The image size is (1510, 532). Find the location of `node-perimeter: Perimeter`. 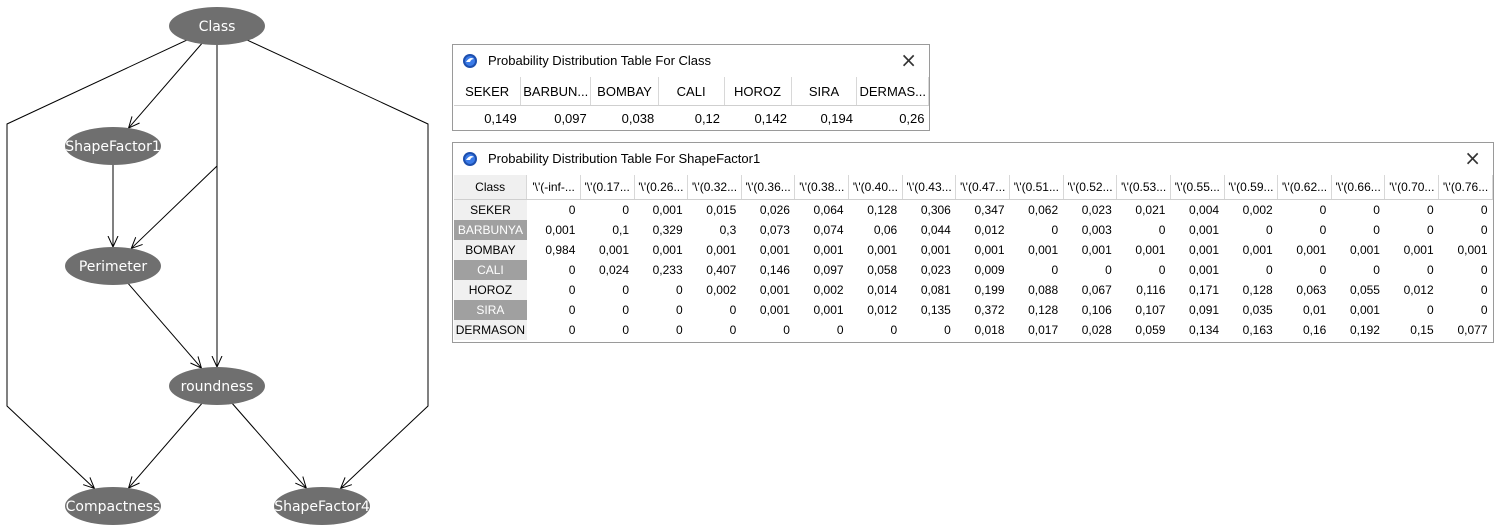

node-perimeter: Perimeter is located at coordinates (113, 266).